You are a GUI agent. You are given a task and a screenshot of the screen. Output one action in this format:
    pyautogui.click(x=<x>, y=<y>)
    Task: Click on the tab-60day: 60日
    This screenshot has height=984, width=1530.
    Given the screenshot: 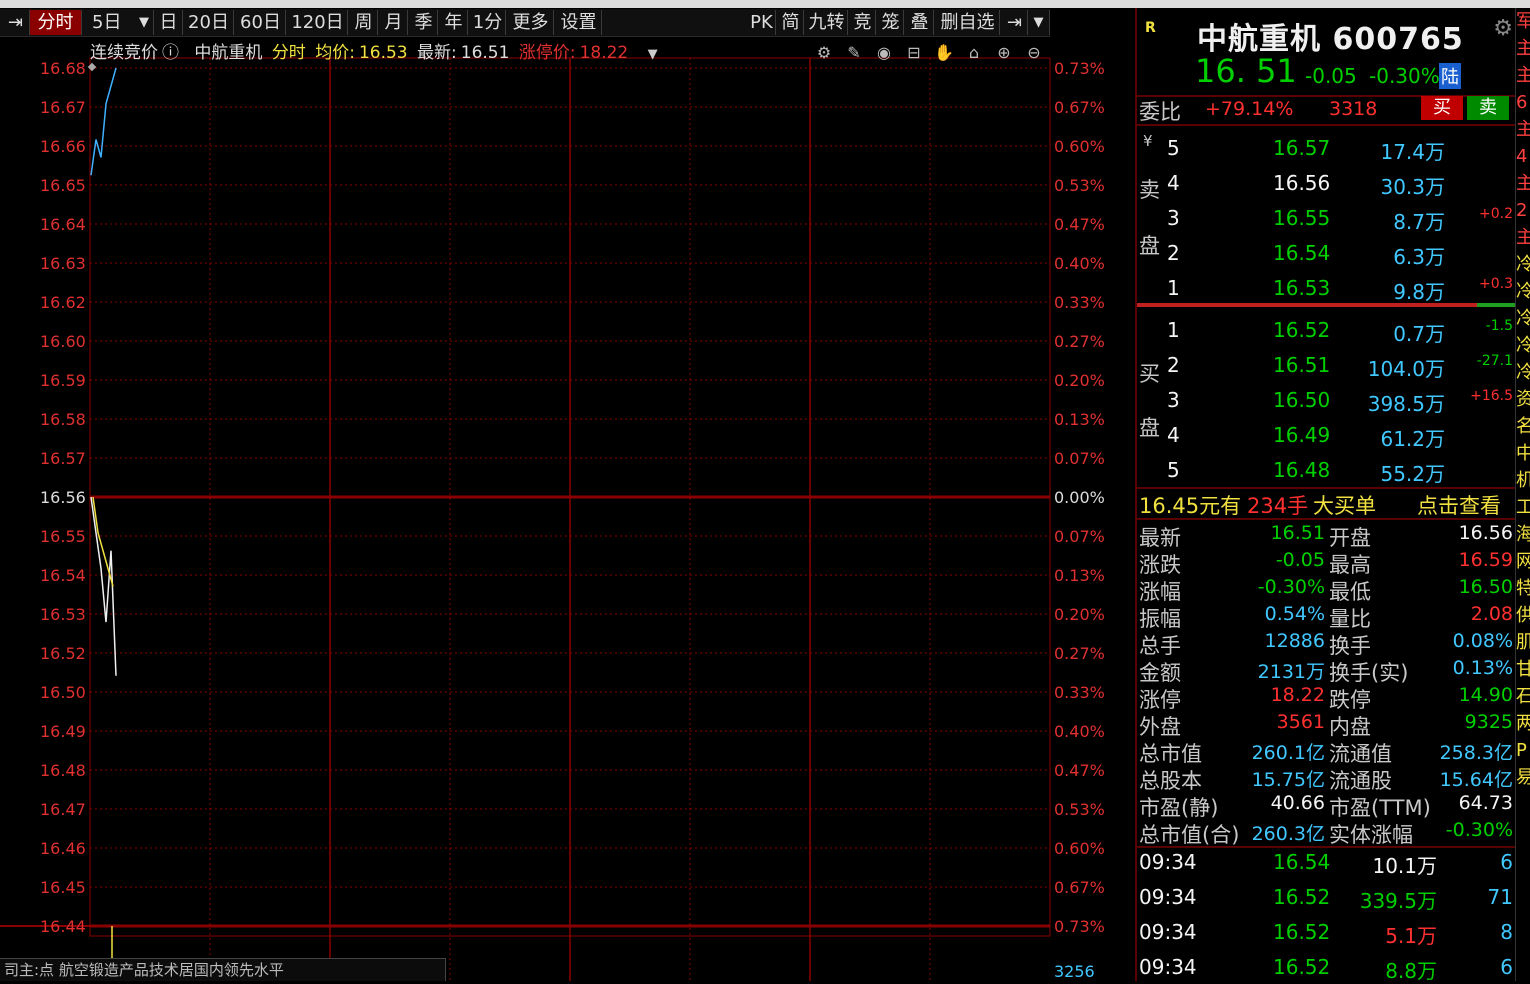 What is the action you would take?
    pyautogui.click(x=261, y=22)
    